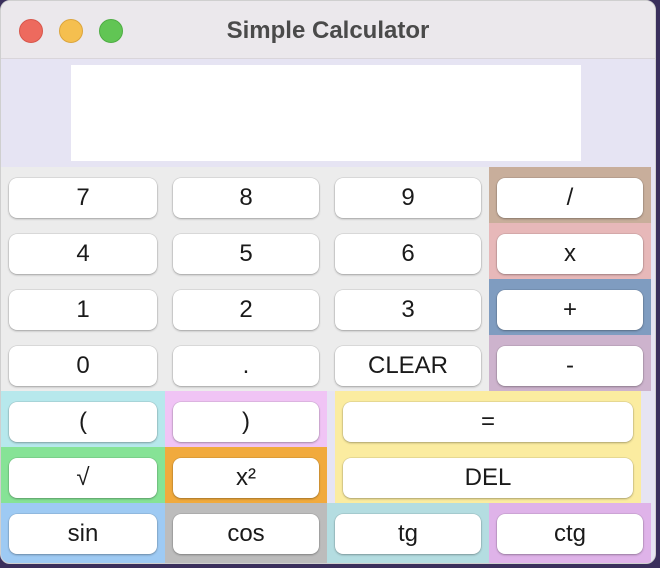 This screenshot has height=568, width=660. I want to click on open-paren-button: (, so click(83, 422).